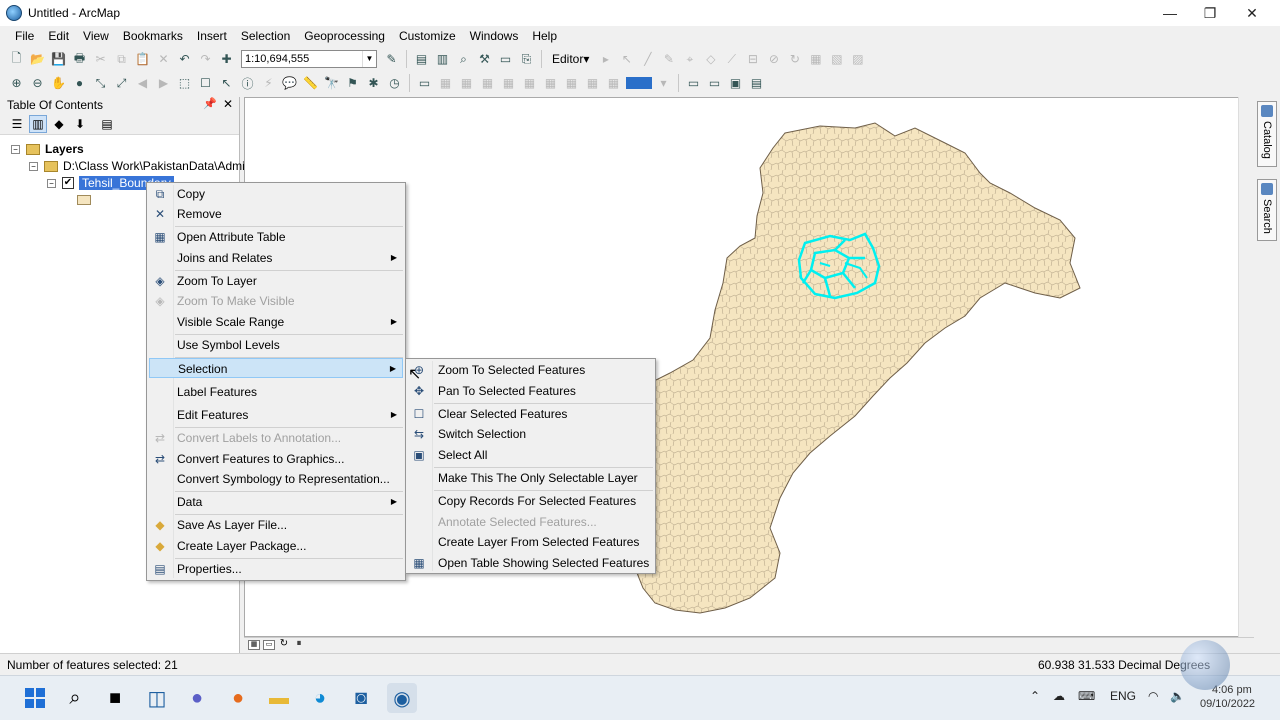 Image resolution: width=1280 pixels, height=720 pixels. What do you see at coordinates (1210, 13) in the screenshot?
I see `restore-button: ❐` at bounding box center [1210, 13].